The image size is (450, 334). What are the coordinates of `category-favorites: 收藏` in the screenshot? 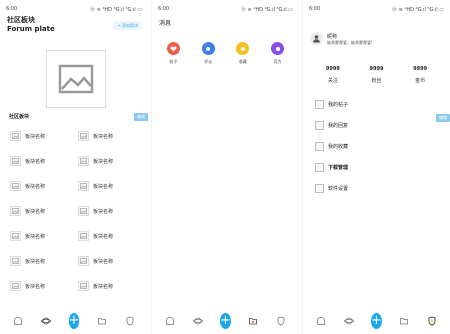 It's located at (243, 53).